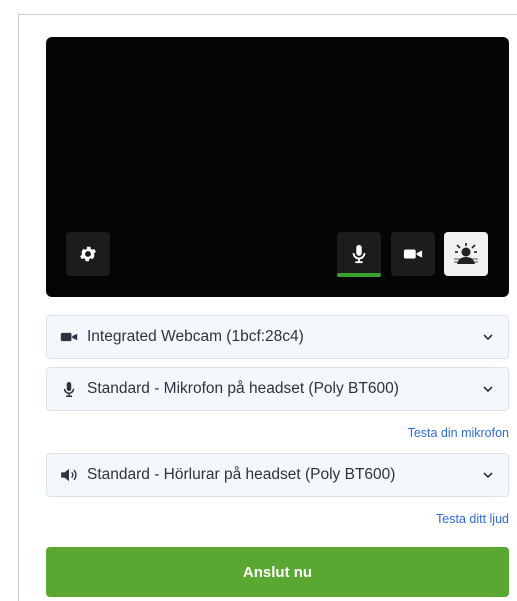 This screenshot has height=601, width=517. What do you see at coordinates (277, 572) in the screenshot?
I see `join-now-button: Anslut nu` at bounding box center [277, 572].